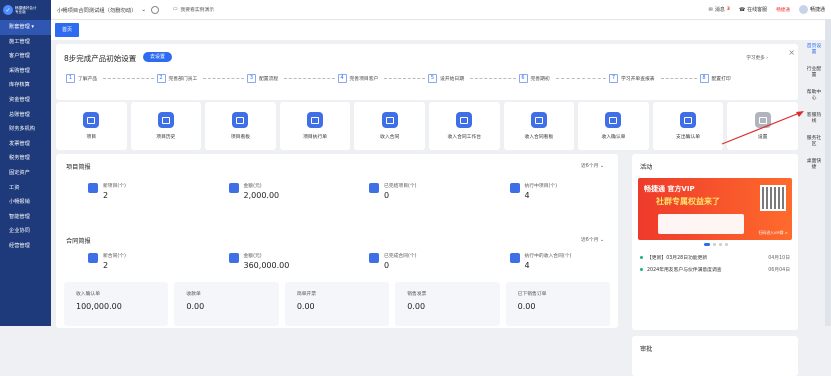 The height and width of the screenshot is (376, 831). What do you see at coordinates (67, 30) in the screenshot?
I see `tab-home: 首页` at bounding box center [67, 30].